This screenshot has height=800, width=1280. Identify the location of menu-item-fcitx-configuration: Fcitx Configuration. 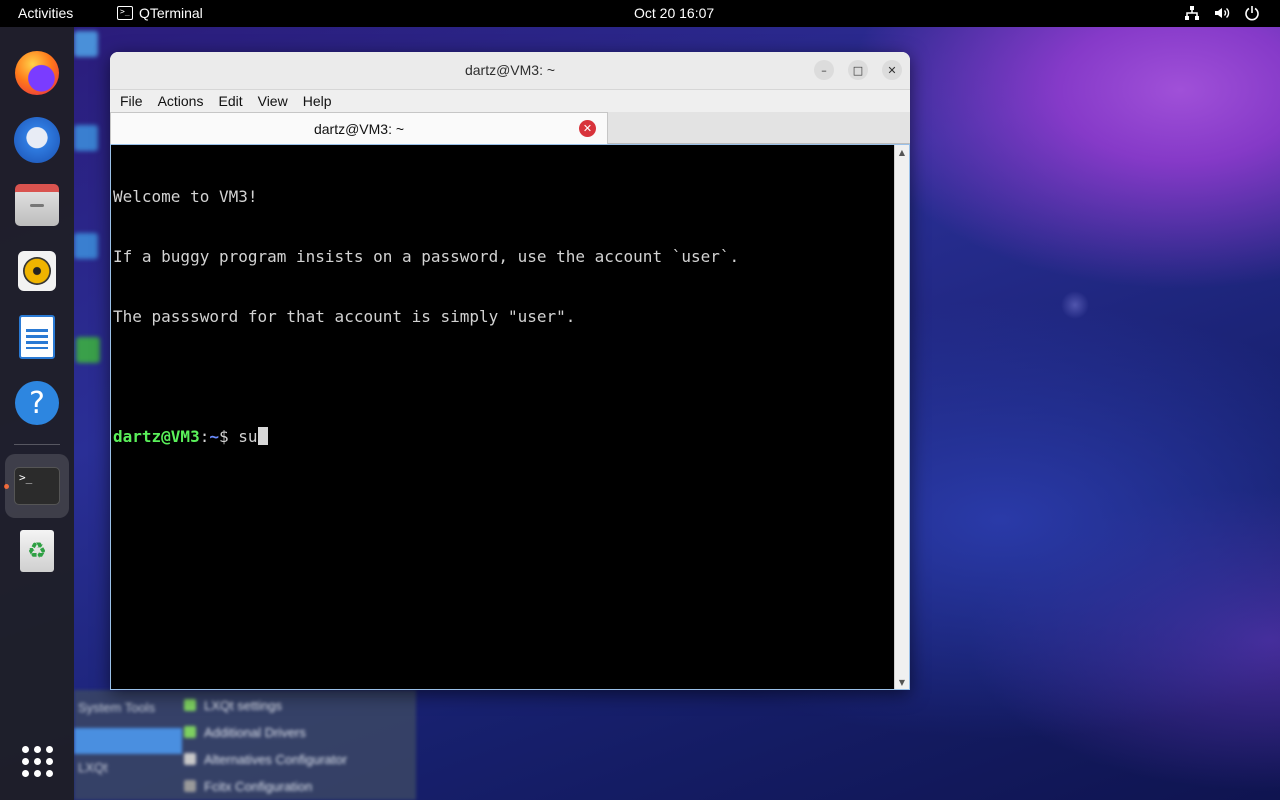
(248, 786).